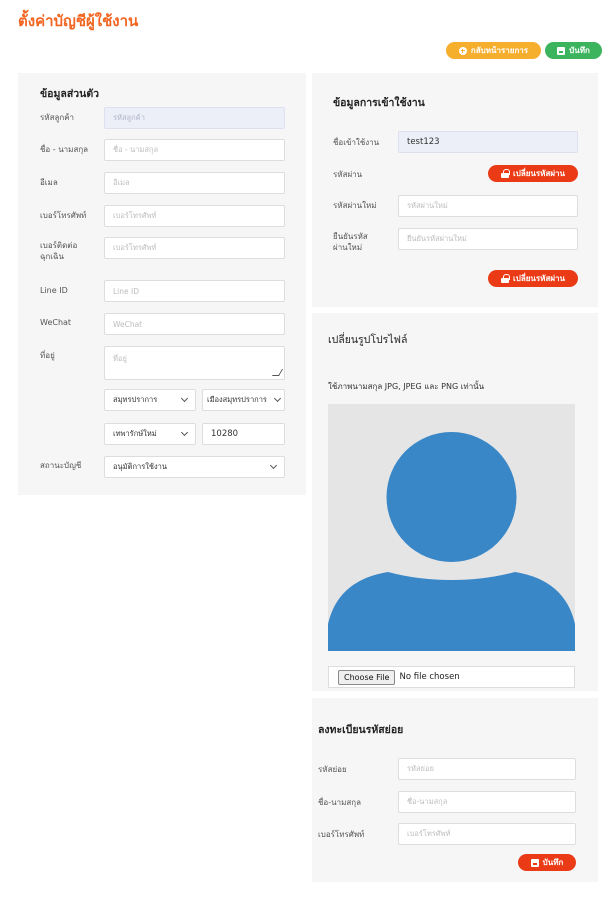 This screenshot has width=612, height=900. I want to click on phone-placeholder: เบอร์โทรศัพท์, so click(135, 215).